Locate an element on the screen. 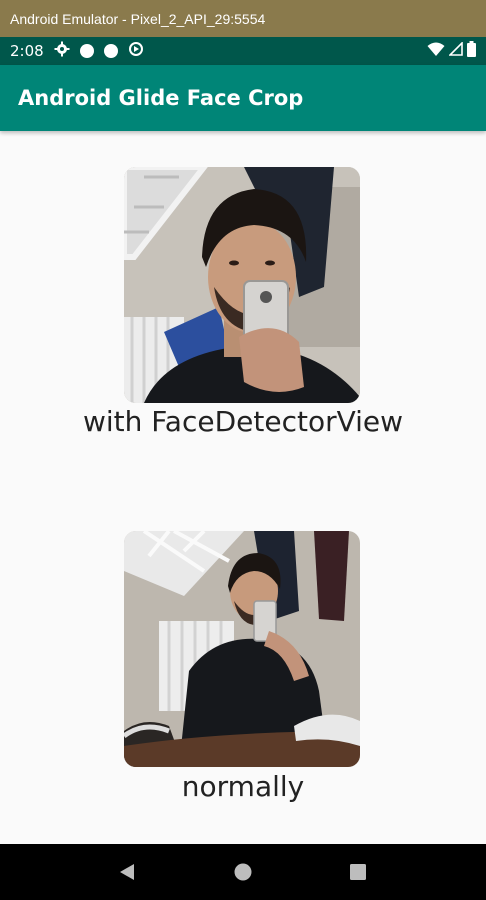 The height and width of the screenshot is (900, 486). status-time: 2:08 is located at coordinates (27, 51).